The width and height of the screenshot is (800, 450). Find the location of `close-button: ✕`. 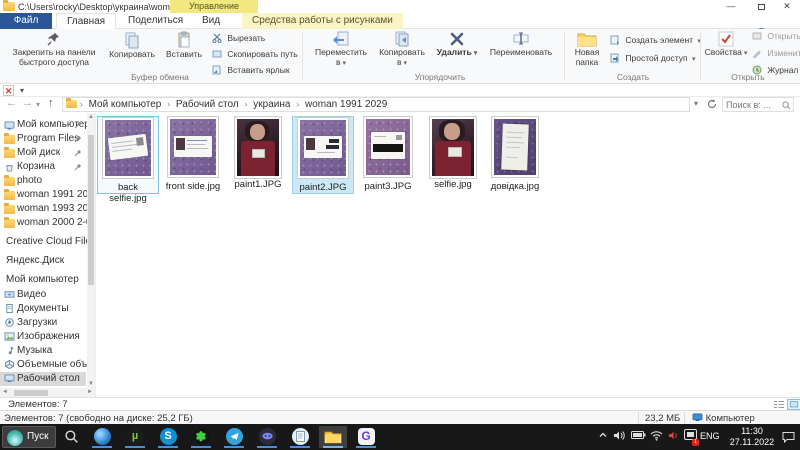

close-button: ✕ is located at coordinates (787, 6).